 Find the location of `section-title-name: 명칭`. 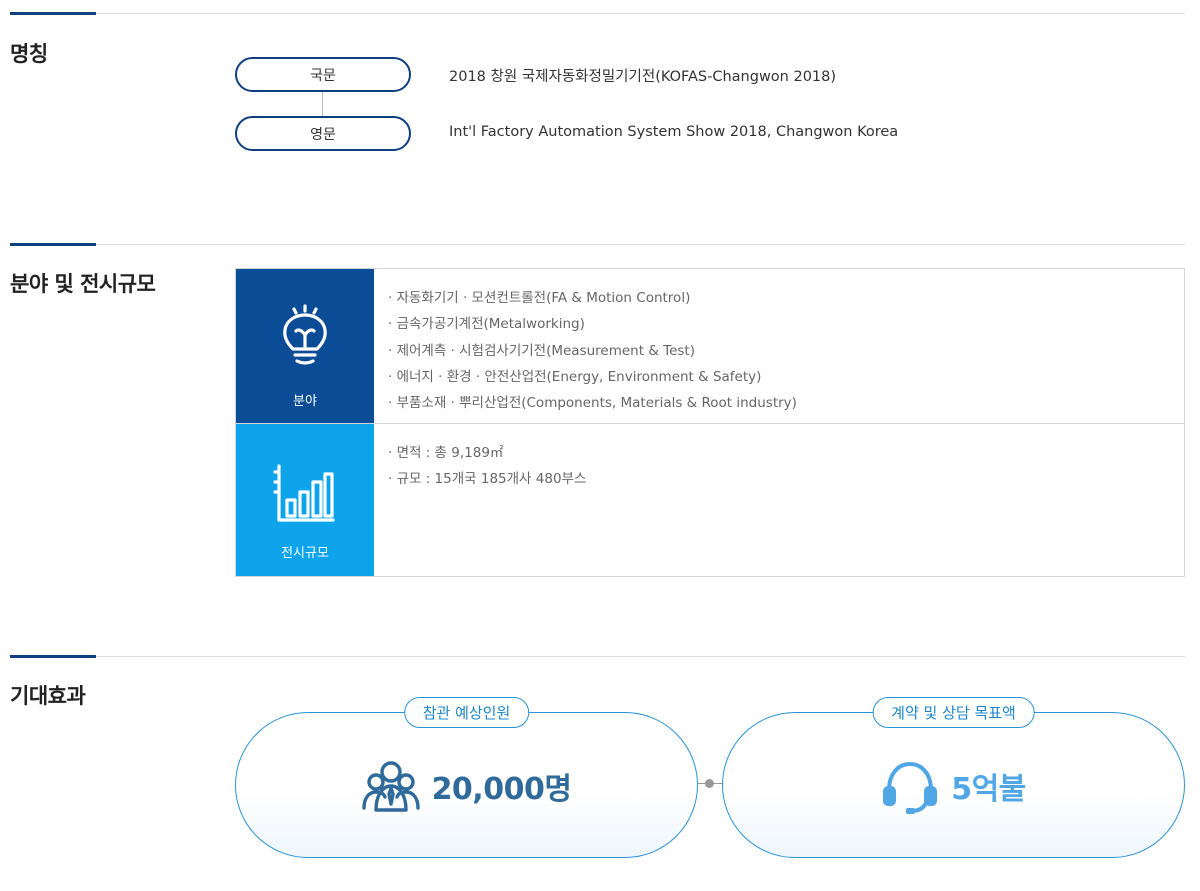

section-title-name: 명칭 is located at coordinates (29, 54).